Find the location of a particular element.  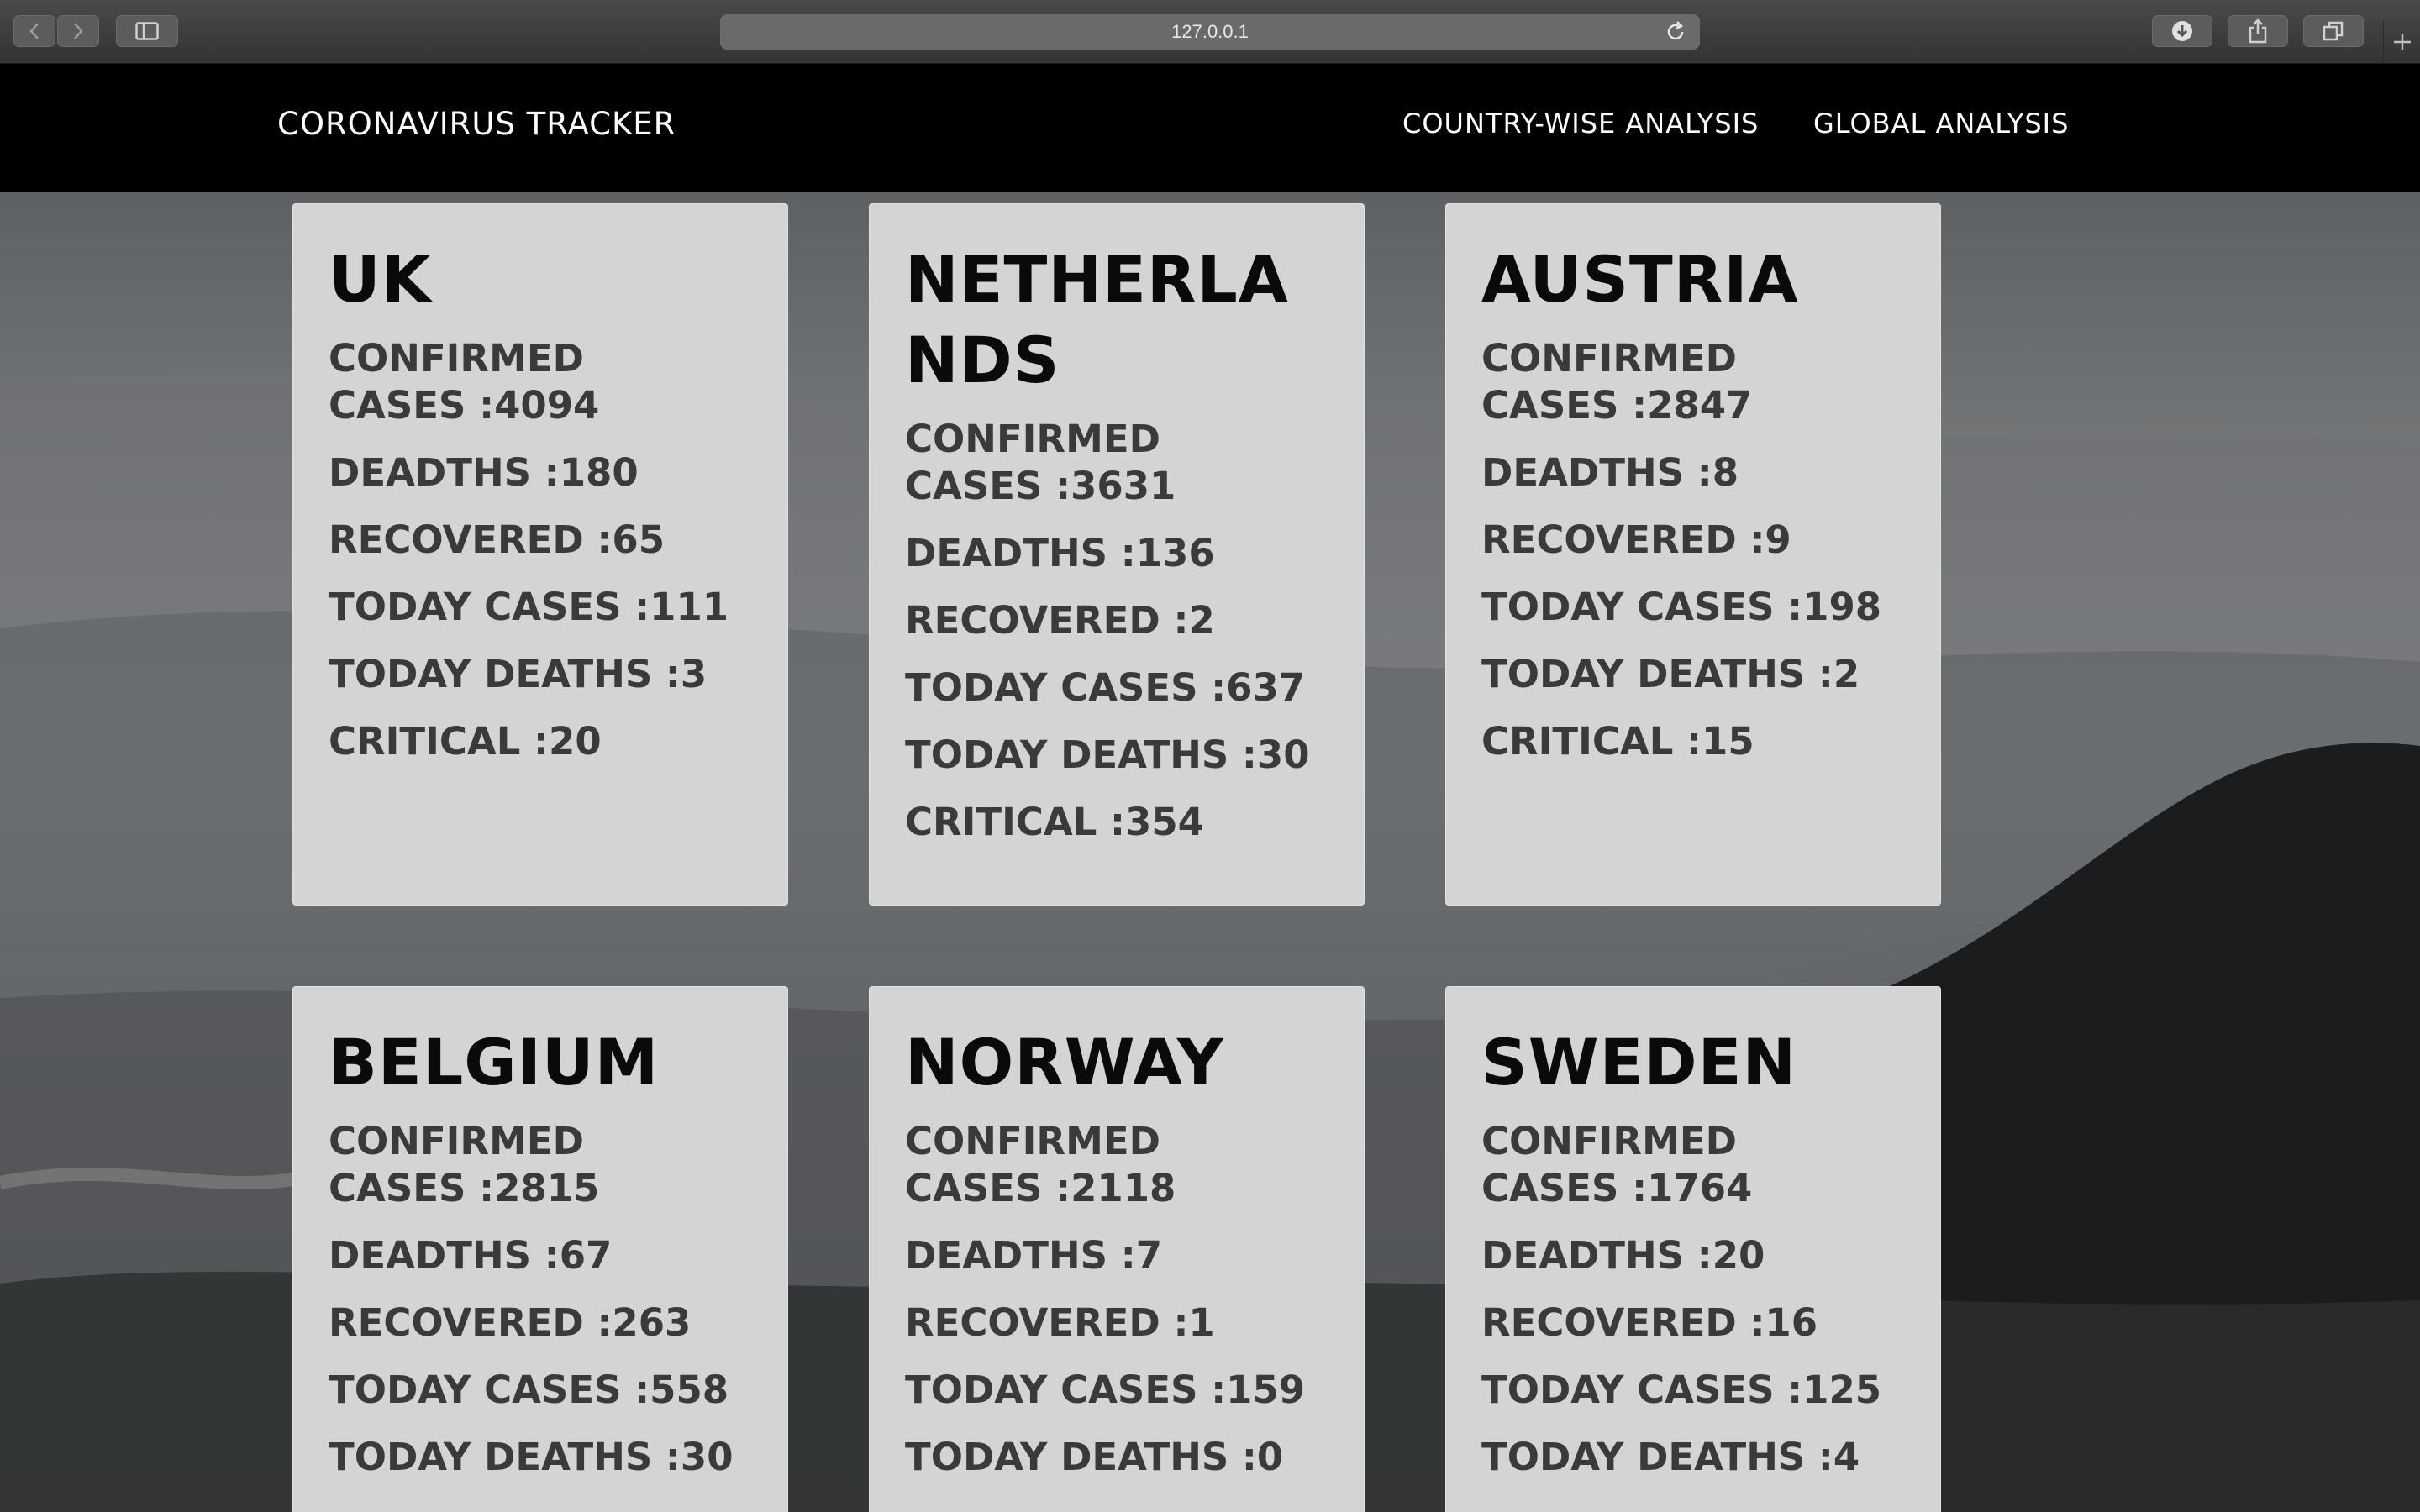

back-button is located at coordinates (34, 31).